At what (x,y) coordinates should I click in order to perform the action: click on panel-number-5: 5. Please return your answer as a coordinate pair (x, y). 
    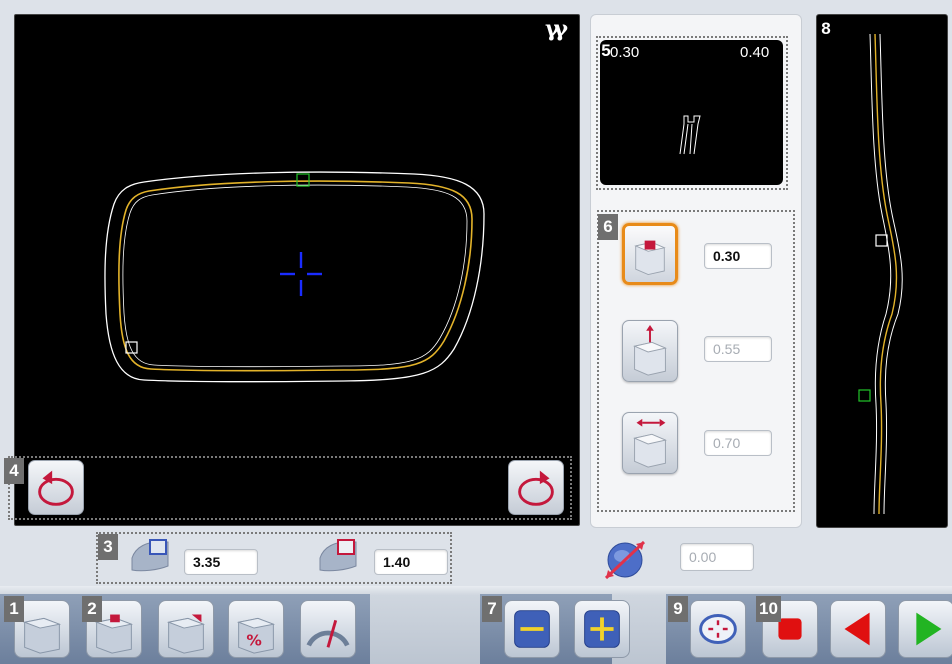
    Looking at the image, I should click on (606, 50).